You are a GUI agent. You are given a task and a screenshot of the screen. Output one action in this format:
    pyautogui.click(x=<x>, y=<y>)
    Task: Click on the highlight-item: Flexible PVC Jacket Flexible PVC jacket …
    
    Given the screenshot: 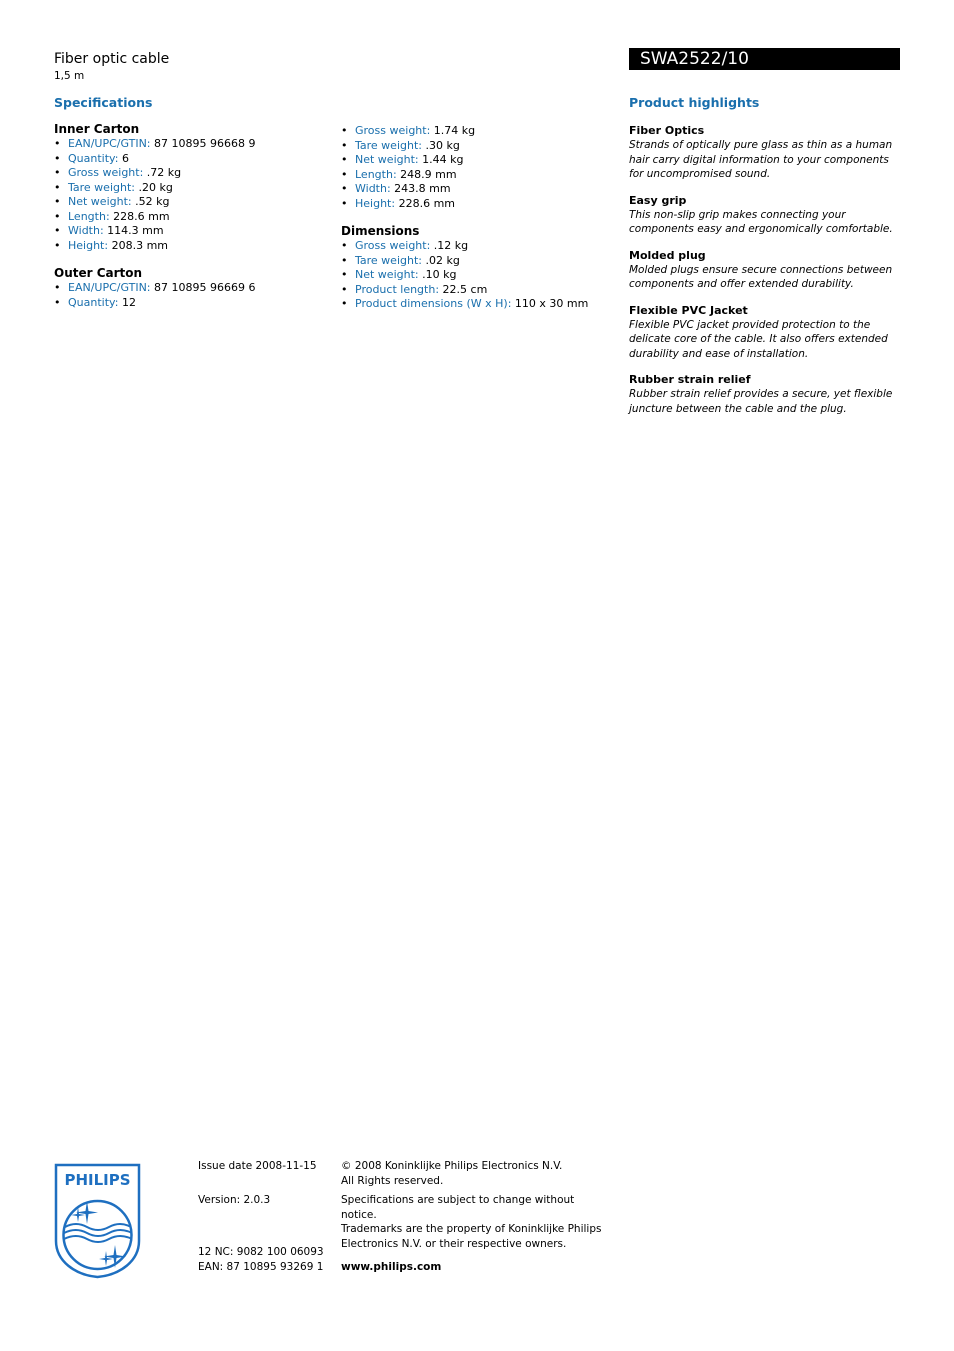 What is the action you would take?
    pyautogui.click(x=765, y=333)
    